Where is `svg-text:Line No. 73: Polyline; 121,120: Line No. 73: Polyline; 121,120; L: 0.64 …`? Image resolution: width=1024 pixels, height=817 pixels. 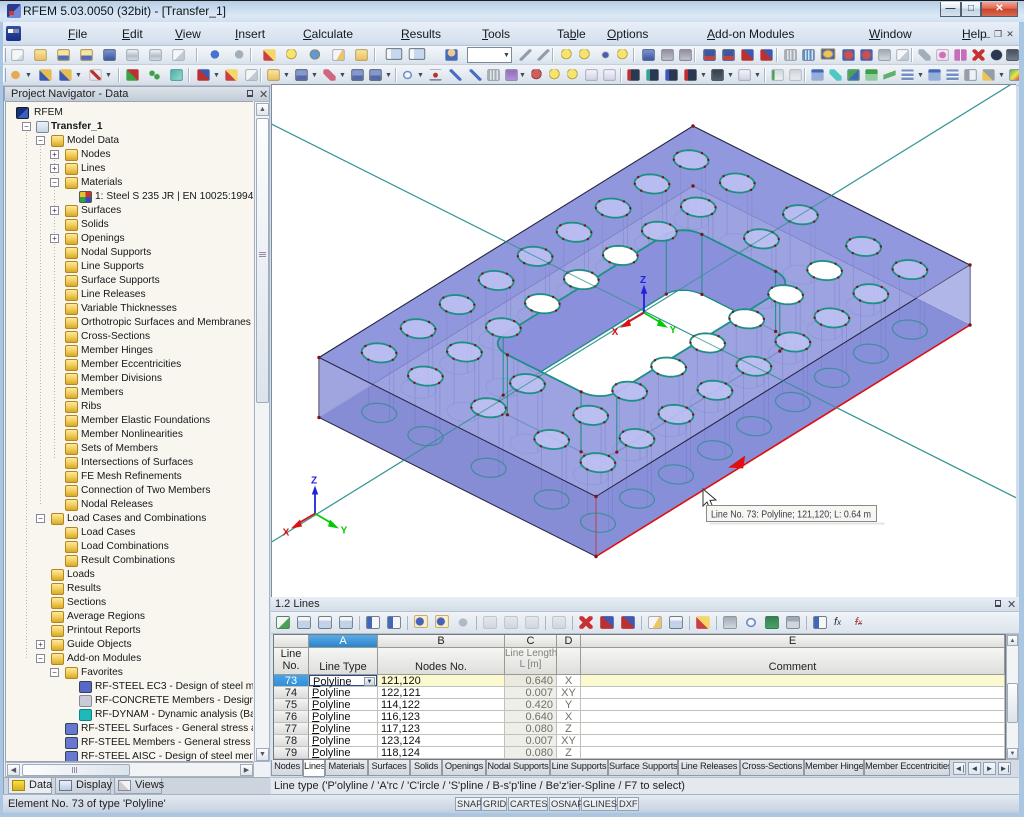
svg-text:Line No. 73: Polyline; 121,120: Line No. 73: Polyline; 121,120; L: 0.64 … is located at coordinates (791, 515).